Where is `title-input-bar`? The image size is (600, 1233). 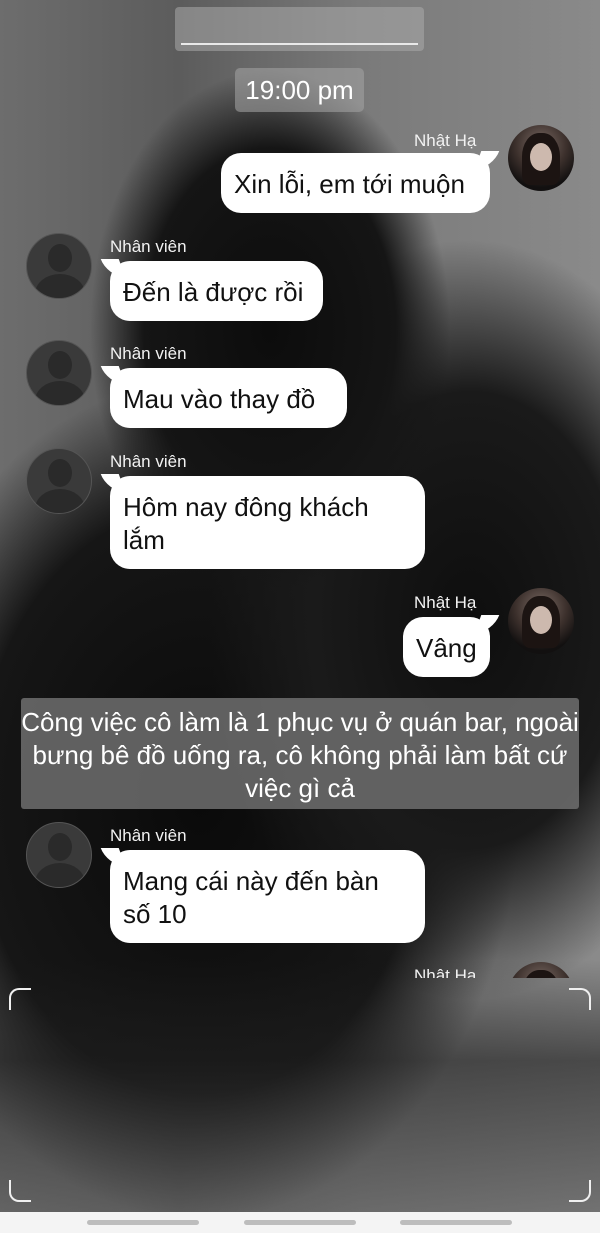
title-input-bar is located at coordinates (299, 29).